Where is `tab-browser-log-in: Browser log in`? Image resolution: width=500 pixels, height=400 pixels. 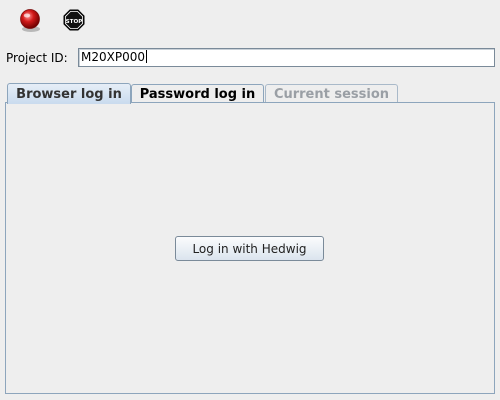
tab-browser-log-in: Browser log in is located at coordinates (69, 93).